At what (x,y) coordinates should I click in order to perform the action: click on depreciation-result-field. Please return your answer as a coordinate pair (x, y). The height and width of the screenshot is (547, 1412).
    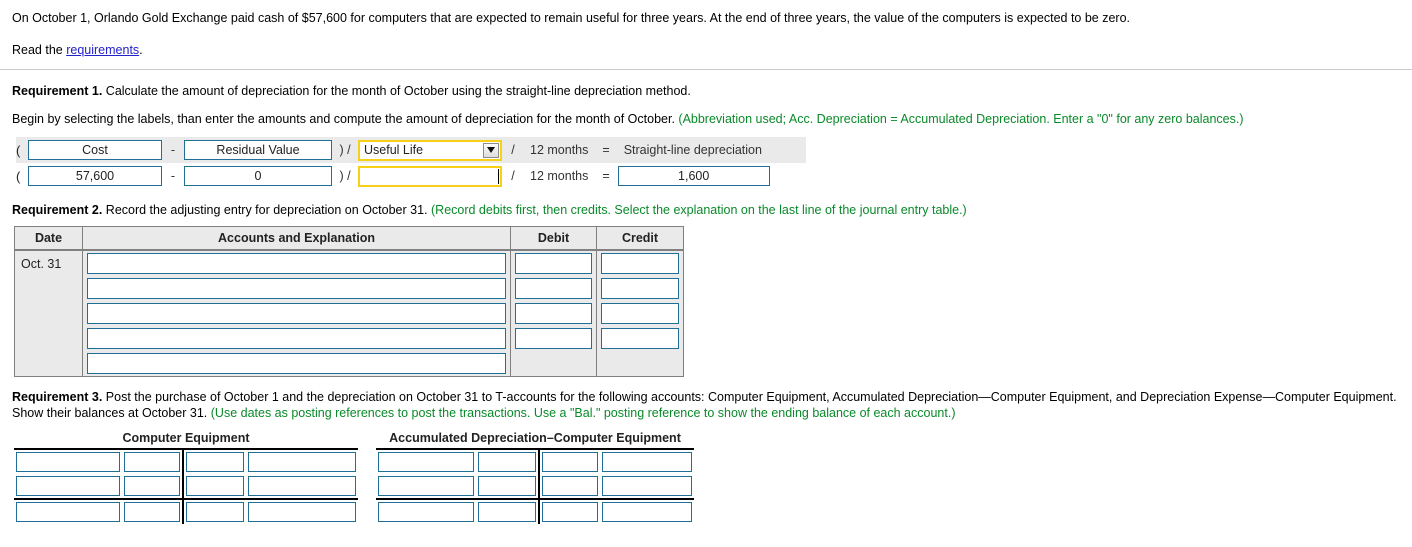
    Looking at the image, I should click on (693, 176).